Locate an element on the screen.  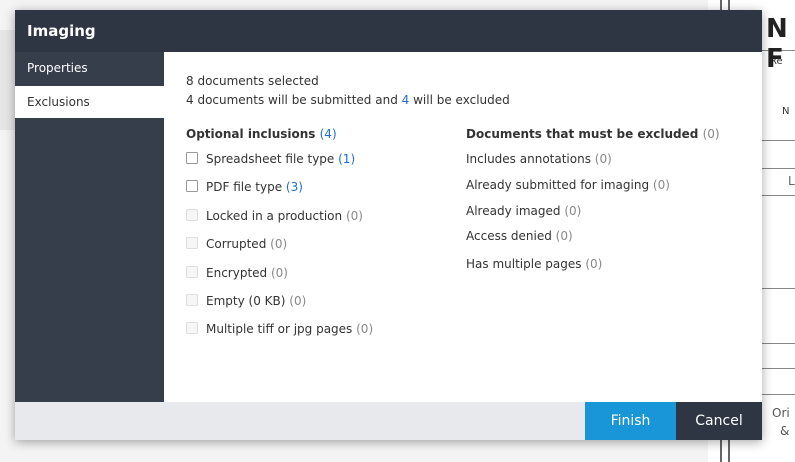
sidebar-item-label: Exclusions is located at coordinates (58, 102).